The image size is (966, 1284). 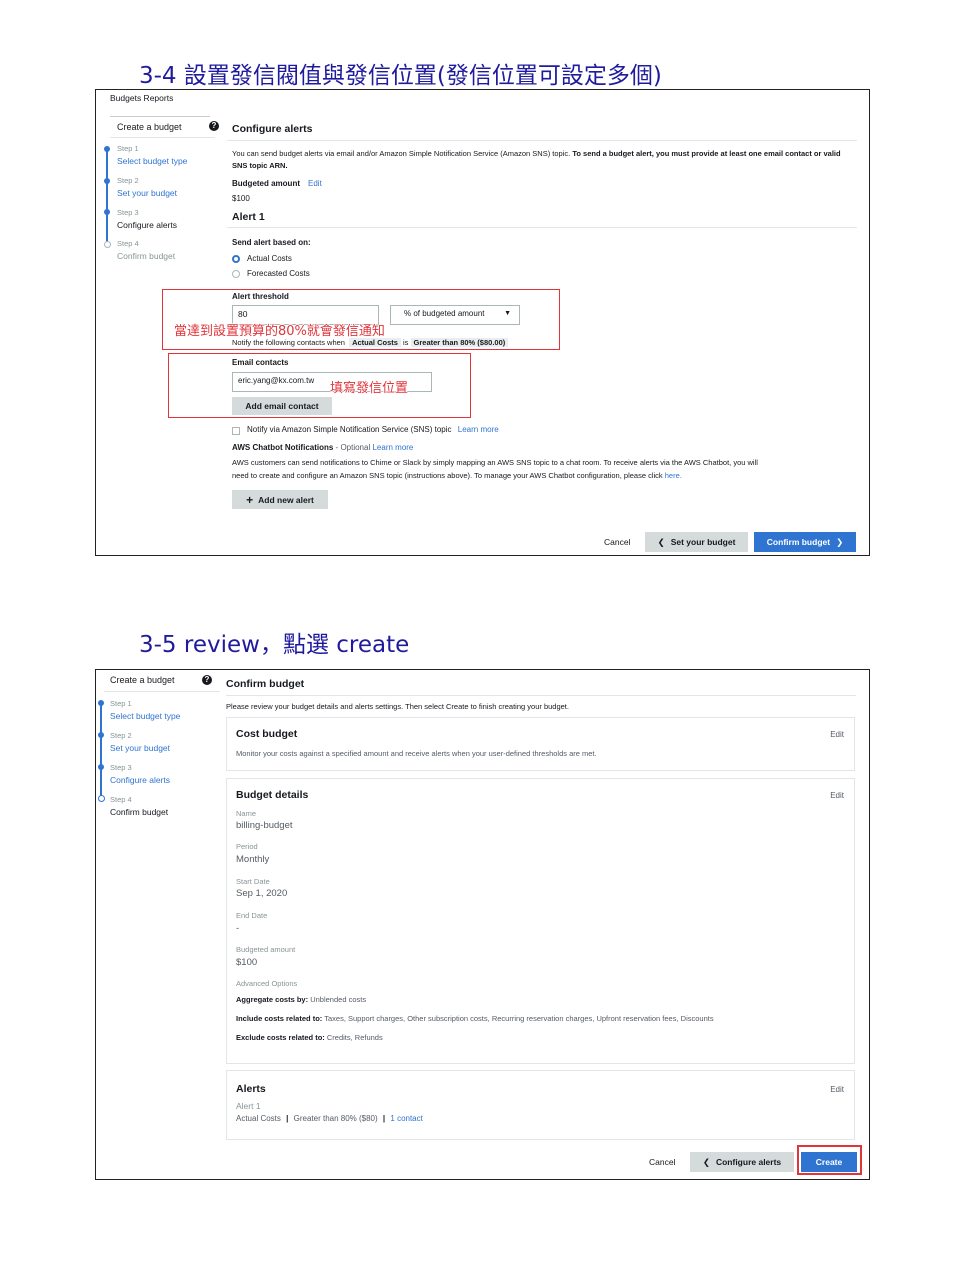 What do you see at coordinates (829, 1160) in the screenshot?
I see `create-highlight-box` at bounding box center [829, 1160].